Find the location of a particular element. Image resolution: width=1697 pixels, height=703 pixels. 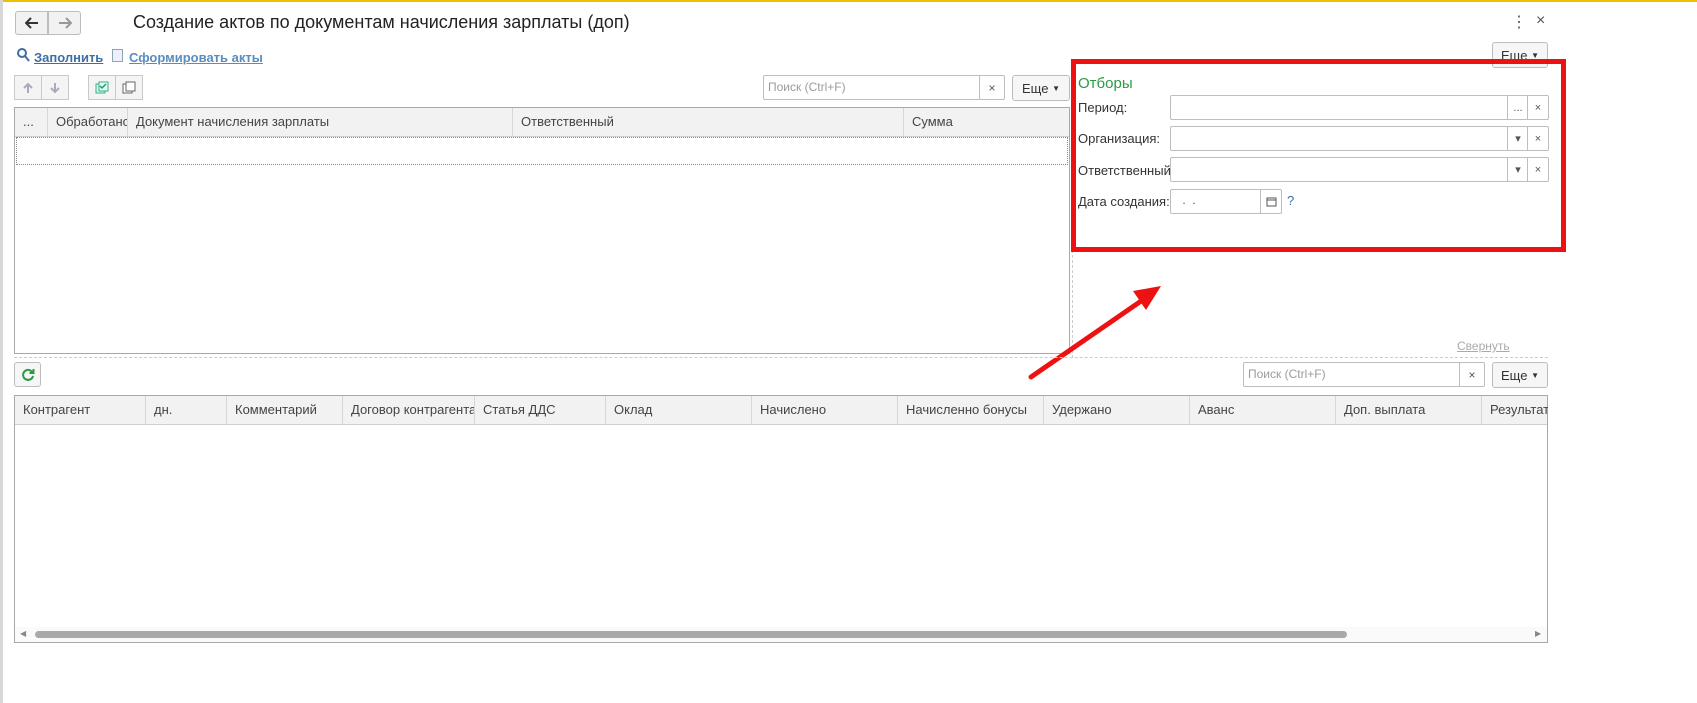

move-up-button is located at coordinates (28, 87).